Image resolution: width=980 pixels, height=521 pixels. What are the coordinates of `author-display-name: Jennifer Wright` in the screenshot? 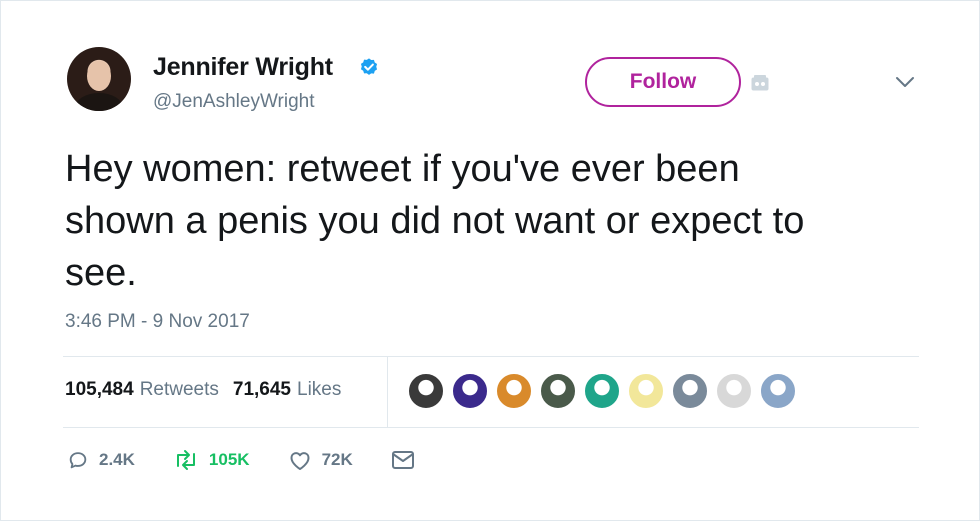 It's located at (243, 67).